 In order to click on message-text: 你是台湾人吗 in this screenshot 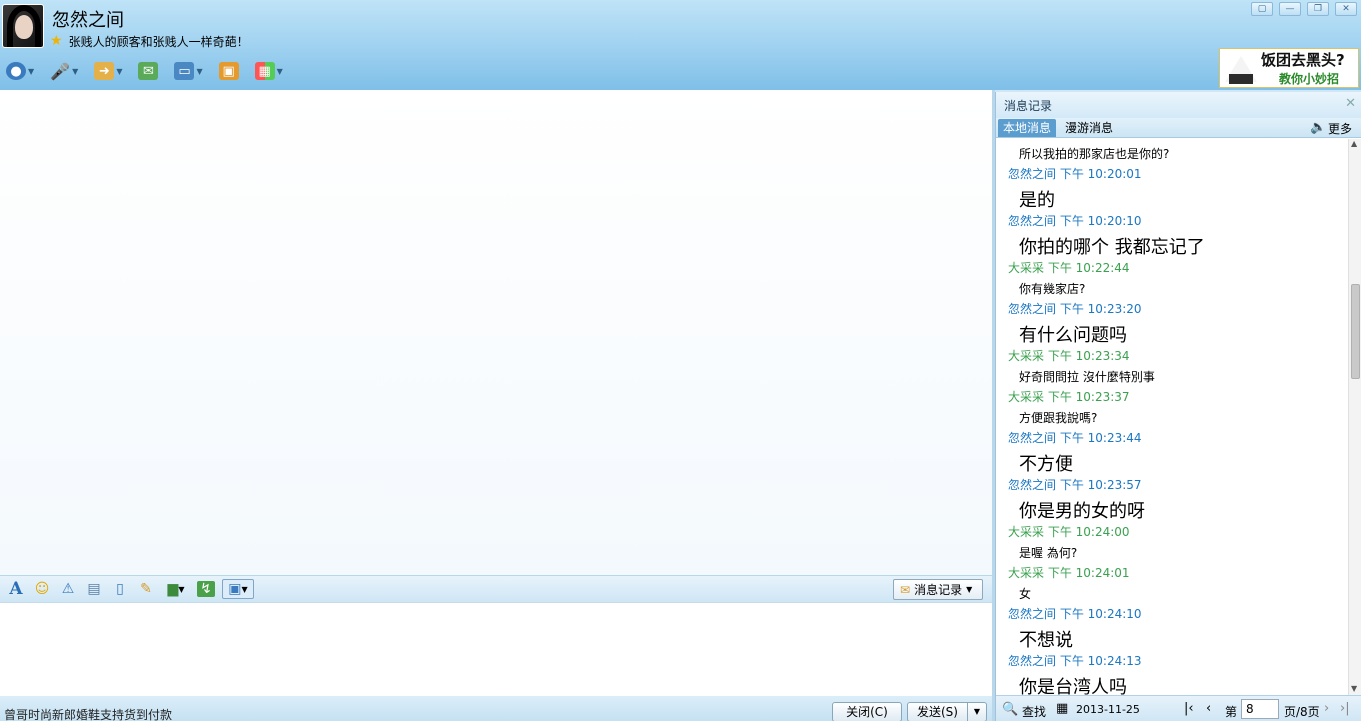, I will do `click(1073, 686)`.